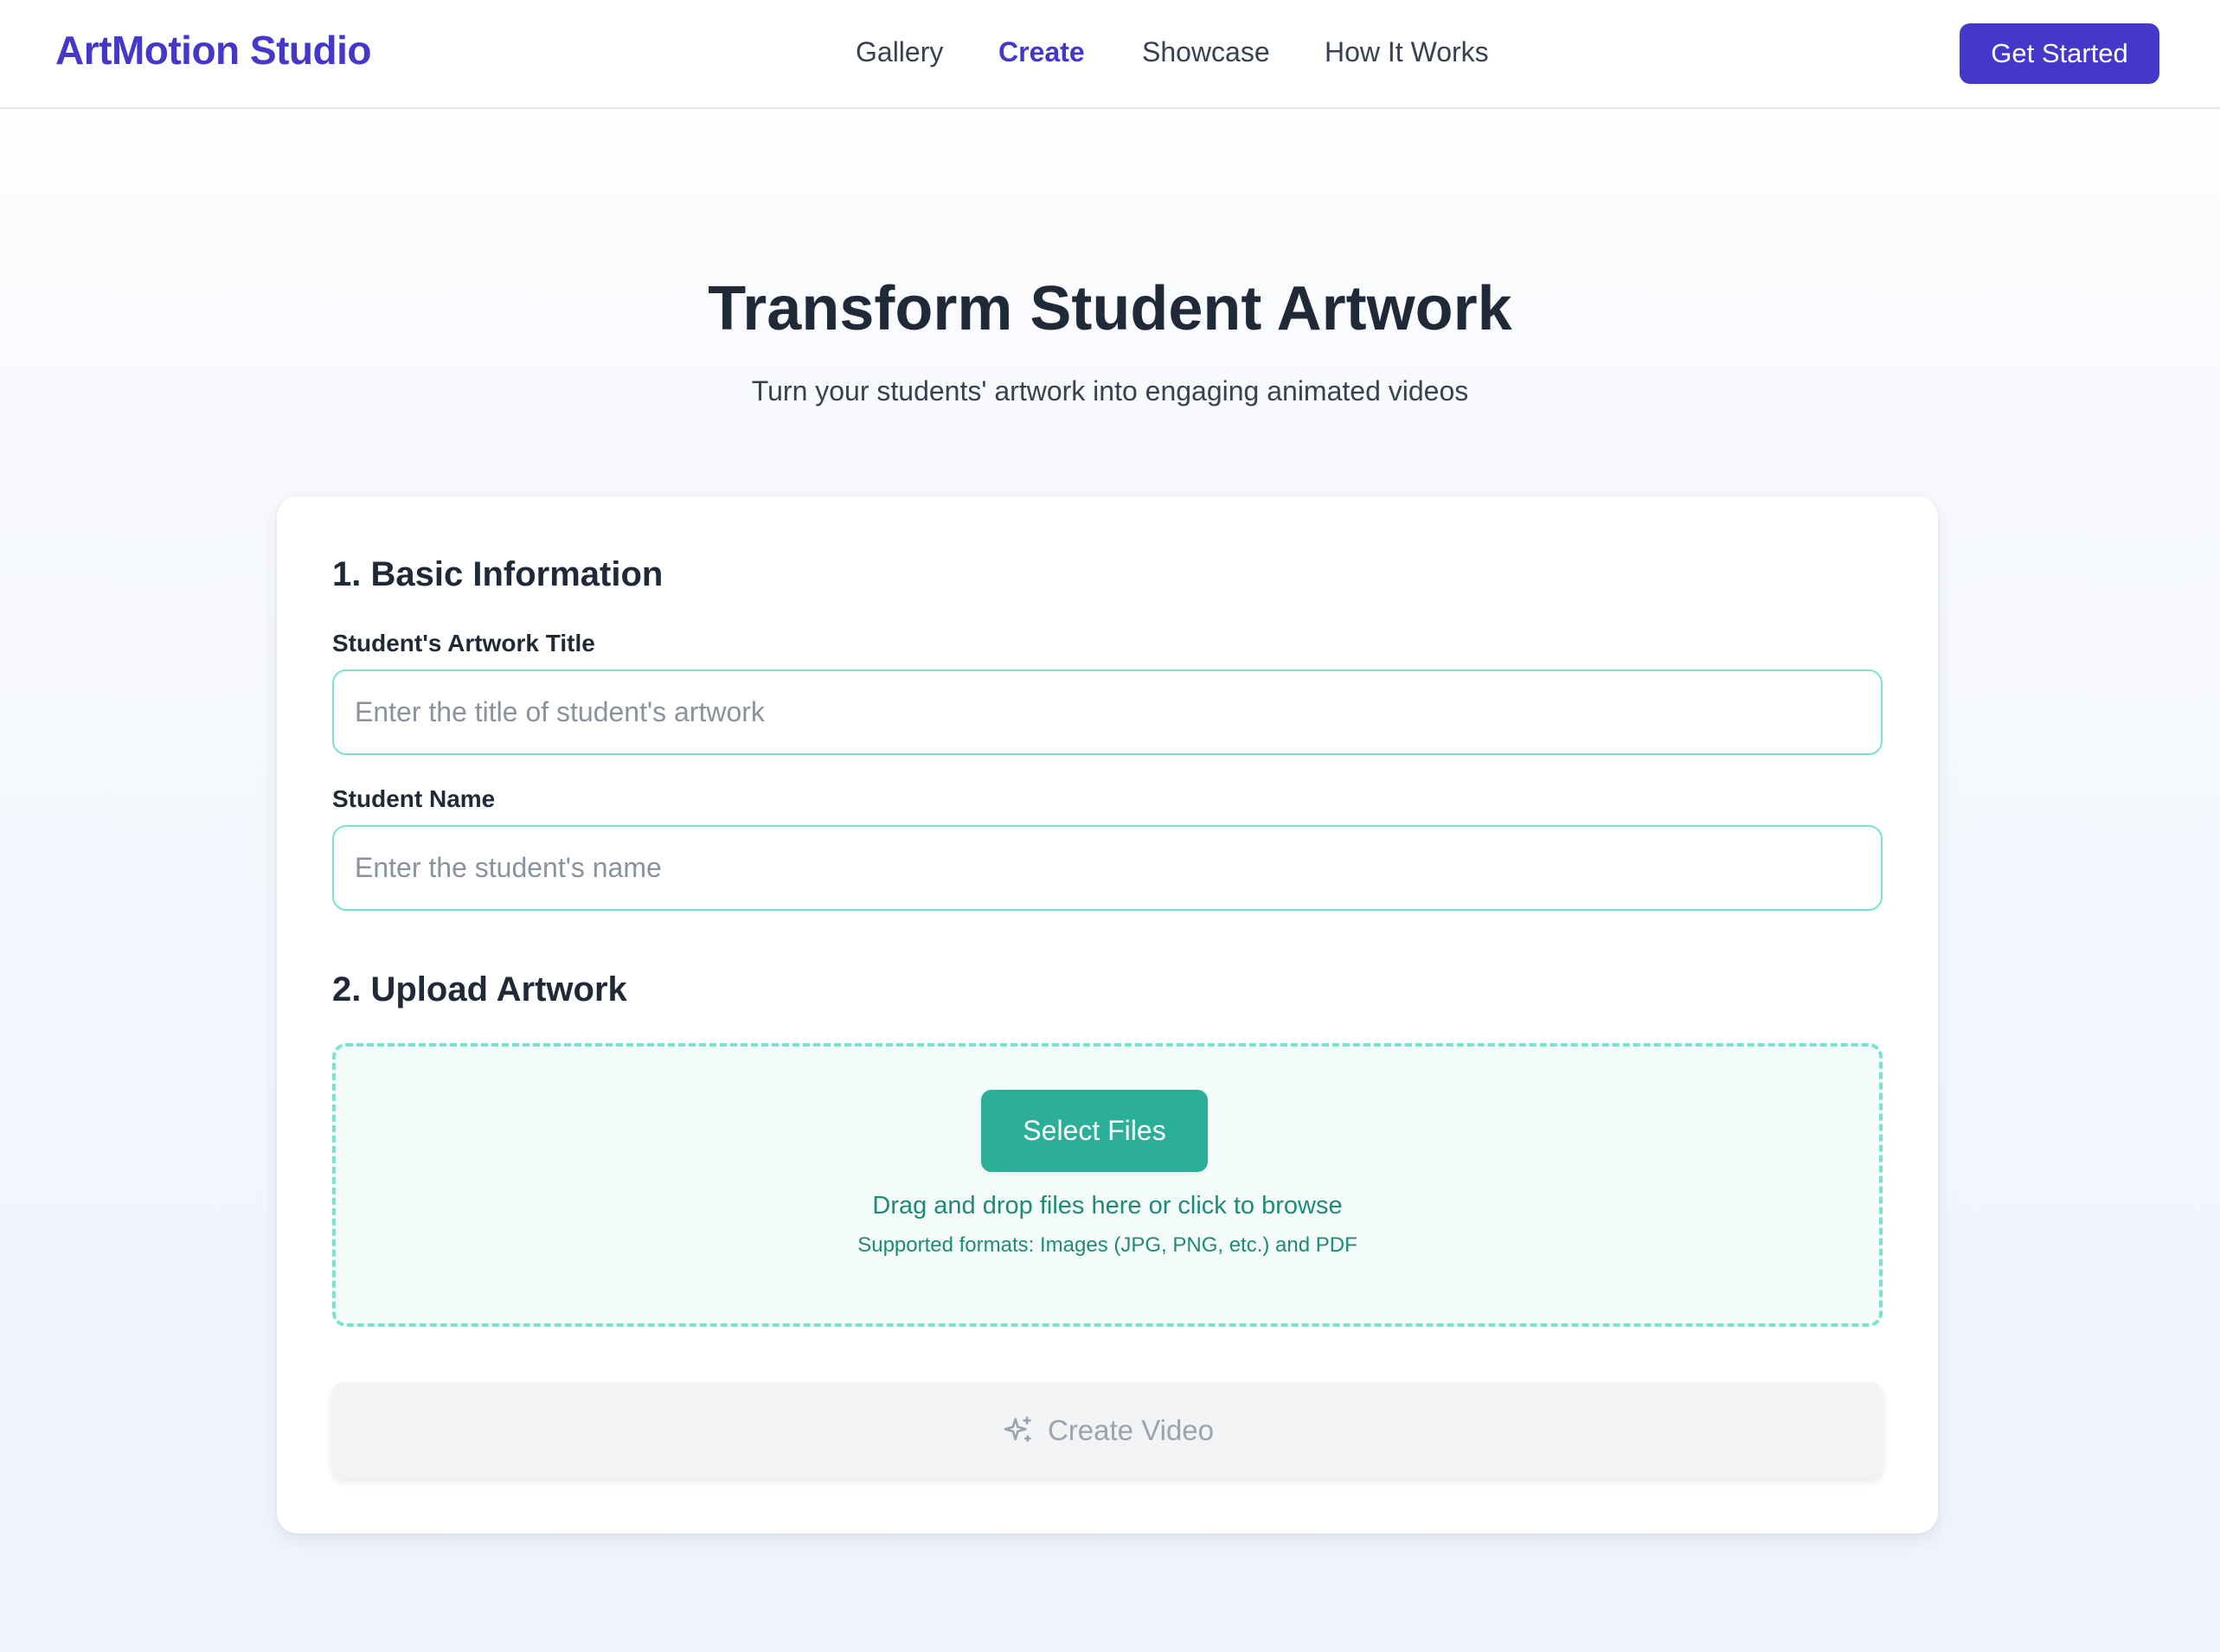 Image resolution: width=2220 pixels, height=1652 pixels. Describe the element at coordinates (1107, 712) in the screenshot. I see `artwork-title-input` at that location.